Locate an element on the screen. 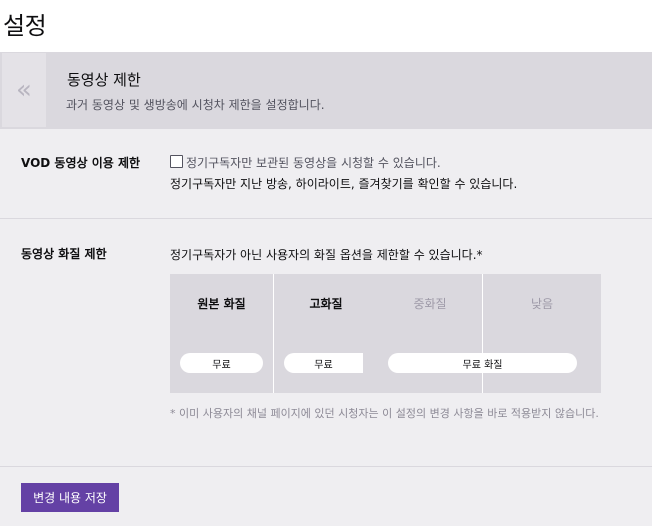 This screenshot has height=526, width=652. quality-restriction-label: 동영상 화질 제한 is located at coordinates (64, 254).